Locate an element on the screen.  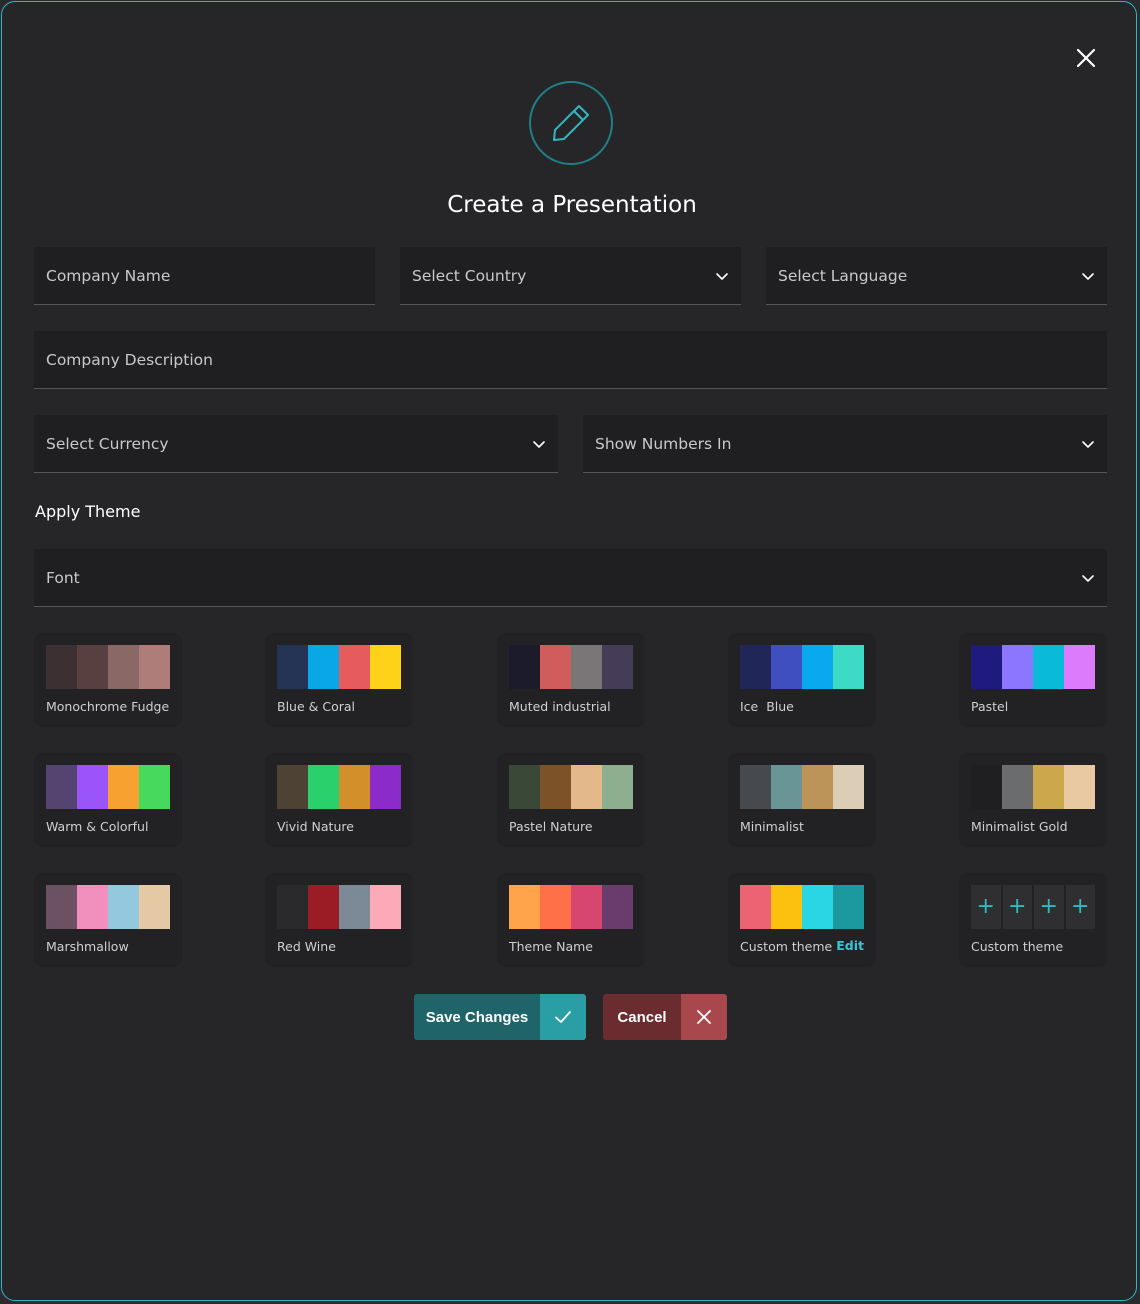
theme-card-monochrome-fudge: Monochrome Fudge is located at coordinates (108, 680).